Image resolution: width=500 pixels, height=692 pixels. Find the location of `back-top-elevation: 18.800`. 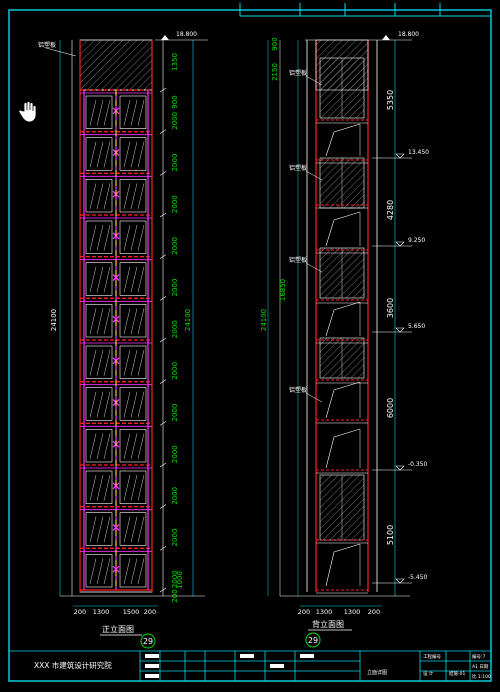

back-top-elevation: 18.800 is located at coordinates (408, 34).